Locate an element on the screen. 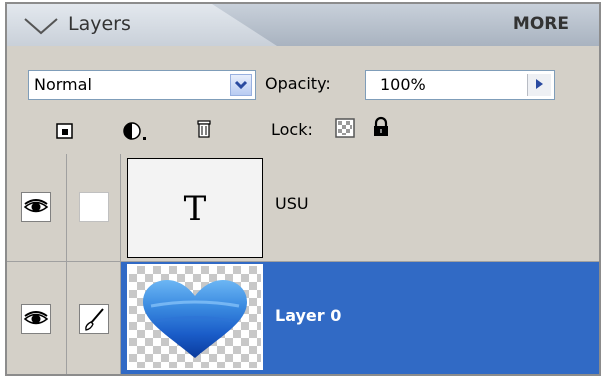  new-layer-icon is located at coordinates (65, 131).